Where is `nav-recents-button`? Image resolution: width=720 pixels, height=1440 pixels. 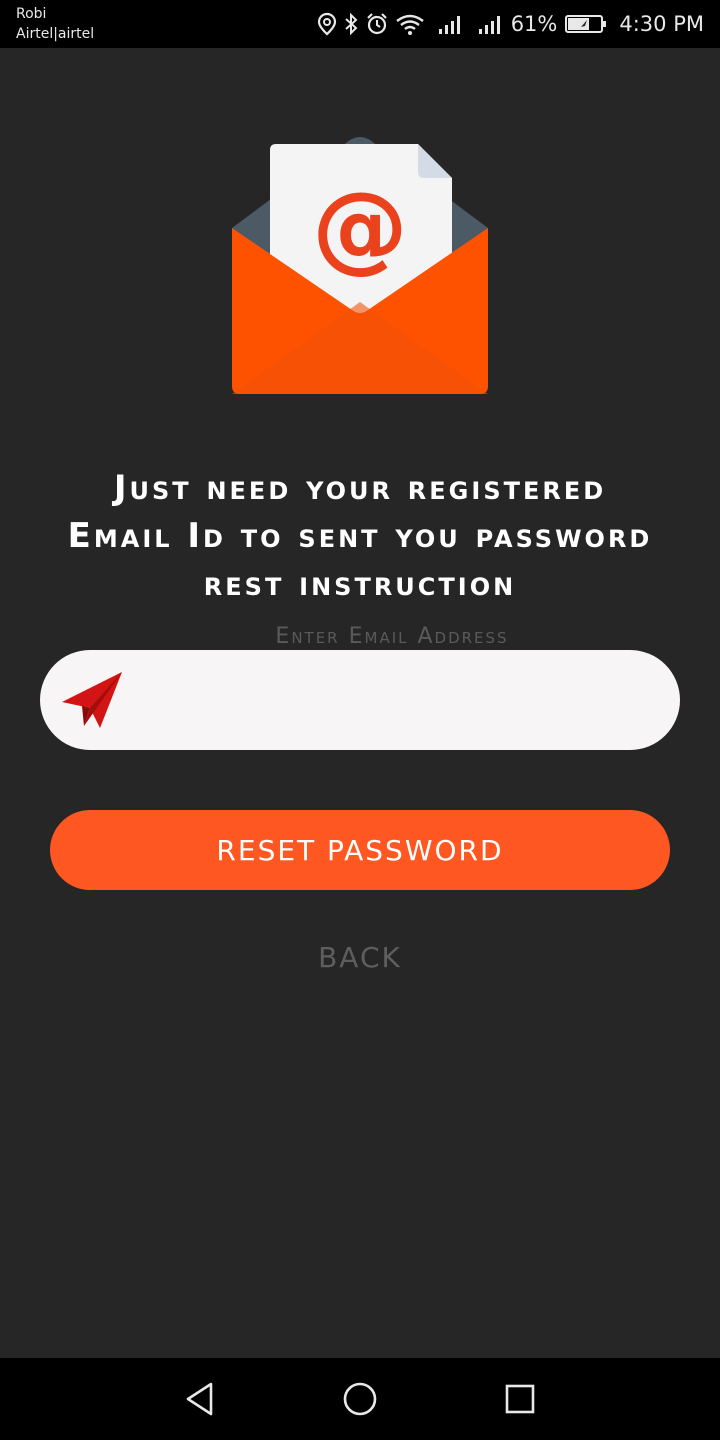
nav-recents-button is located at coordinates (520, 1399).